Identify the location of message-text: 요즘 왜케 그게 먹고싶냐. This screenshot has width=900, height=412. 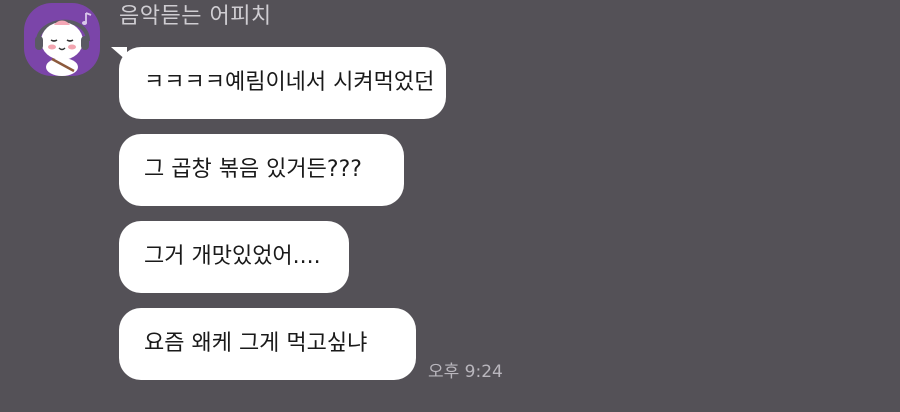
(256, 343).